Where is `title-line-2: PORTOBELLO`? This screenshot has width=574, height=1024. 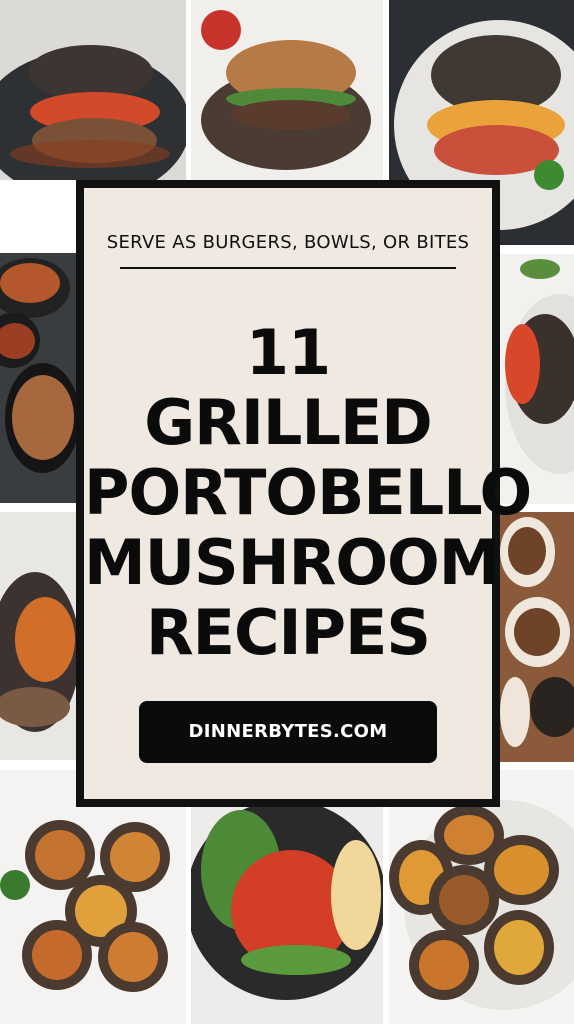
title-line-2: PORTOBELLO is located at coordinates (308, 492).